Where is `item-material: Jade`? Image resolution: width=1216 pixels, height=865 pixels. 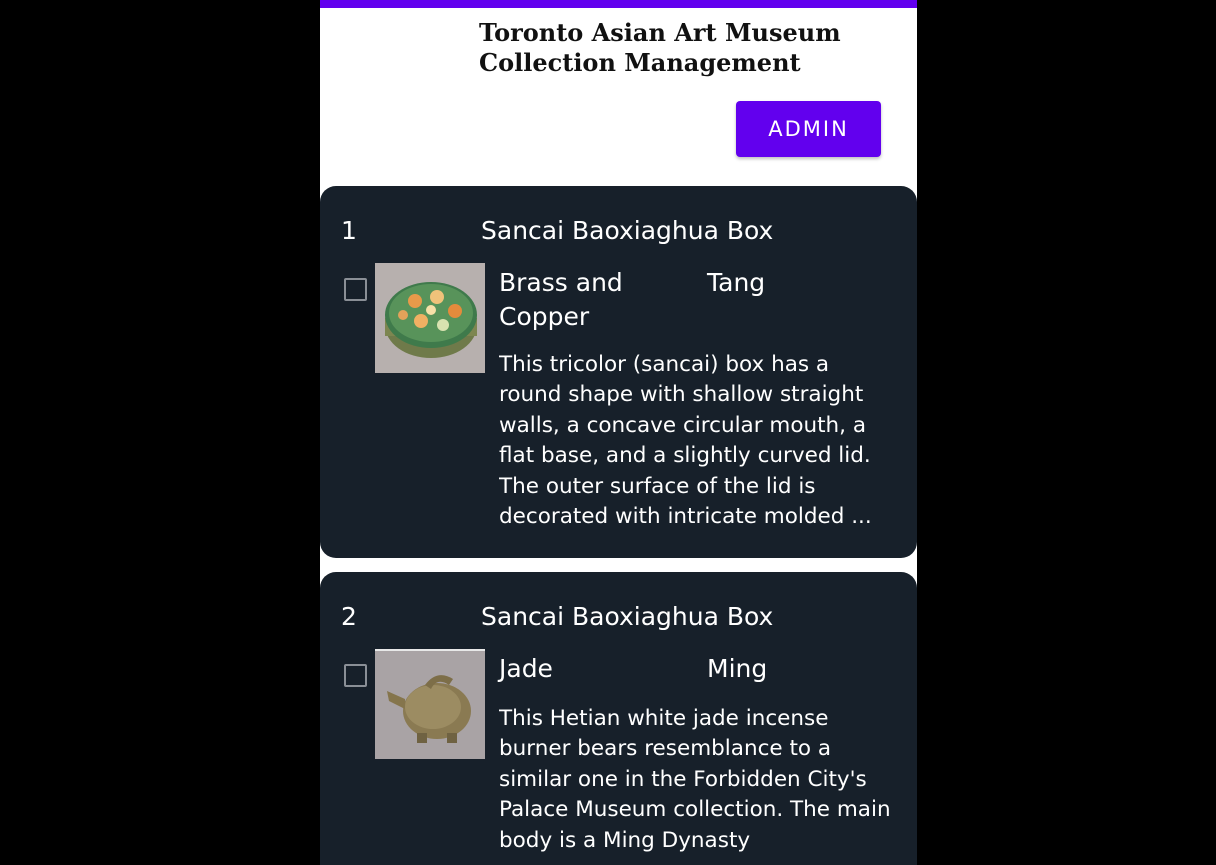
item-material: Jade is located at coordinates (526, 668).